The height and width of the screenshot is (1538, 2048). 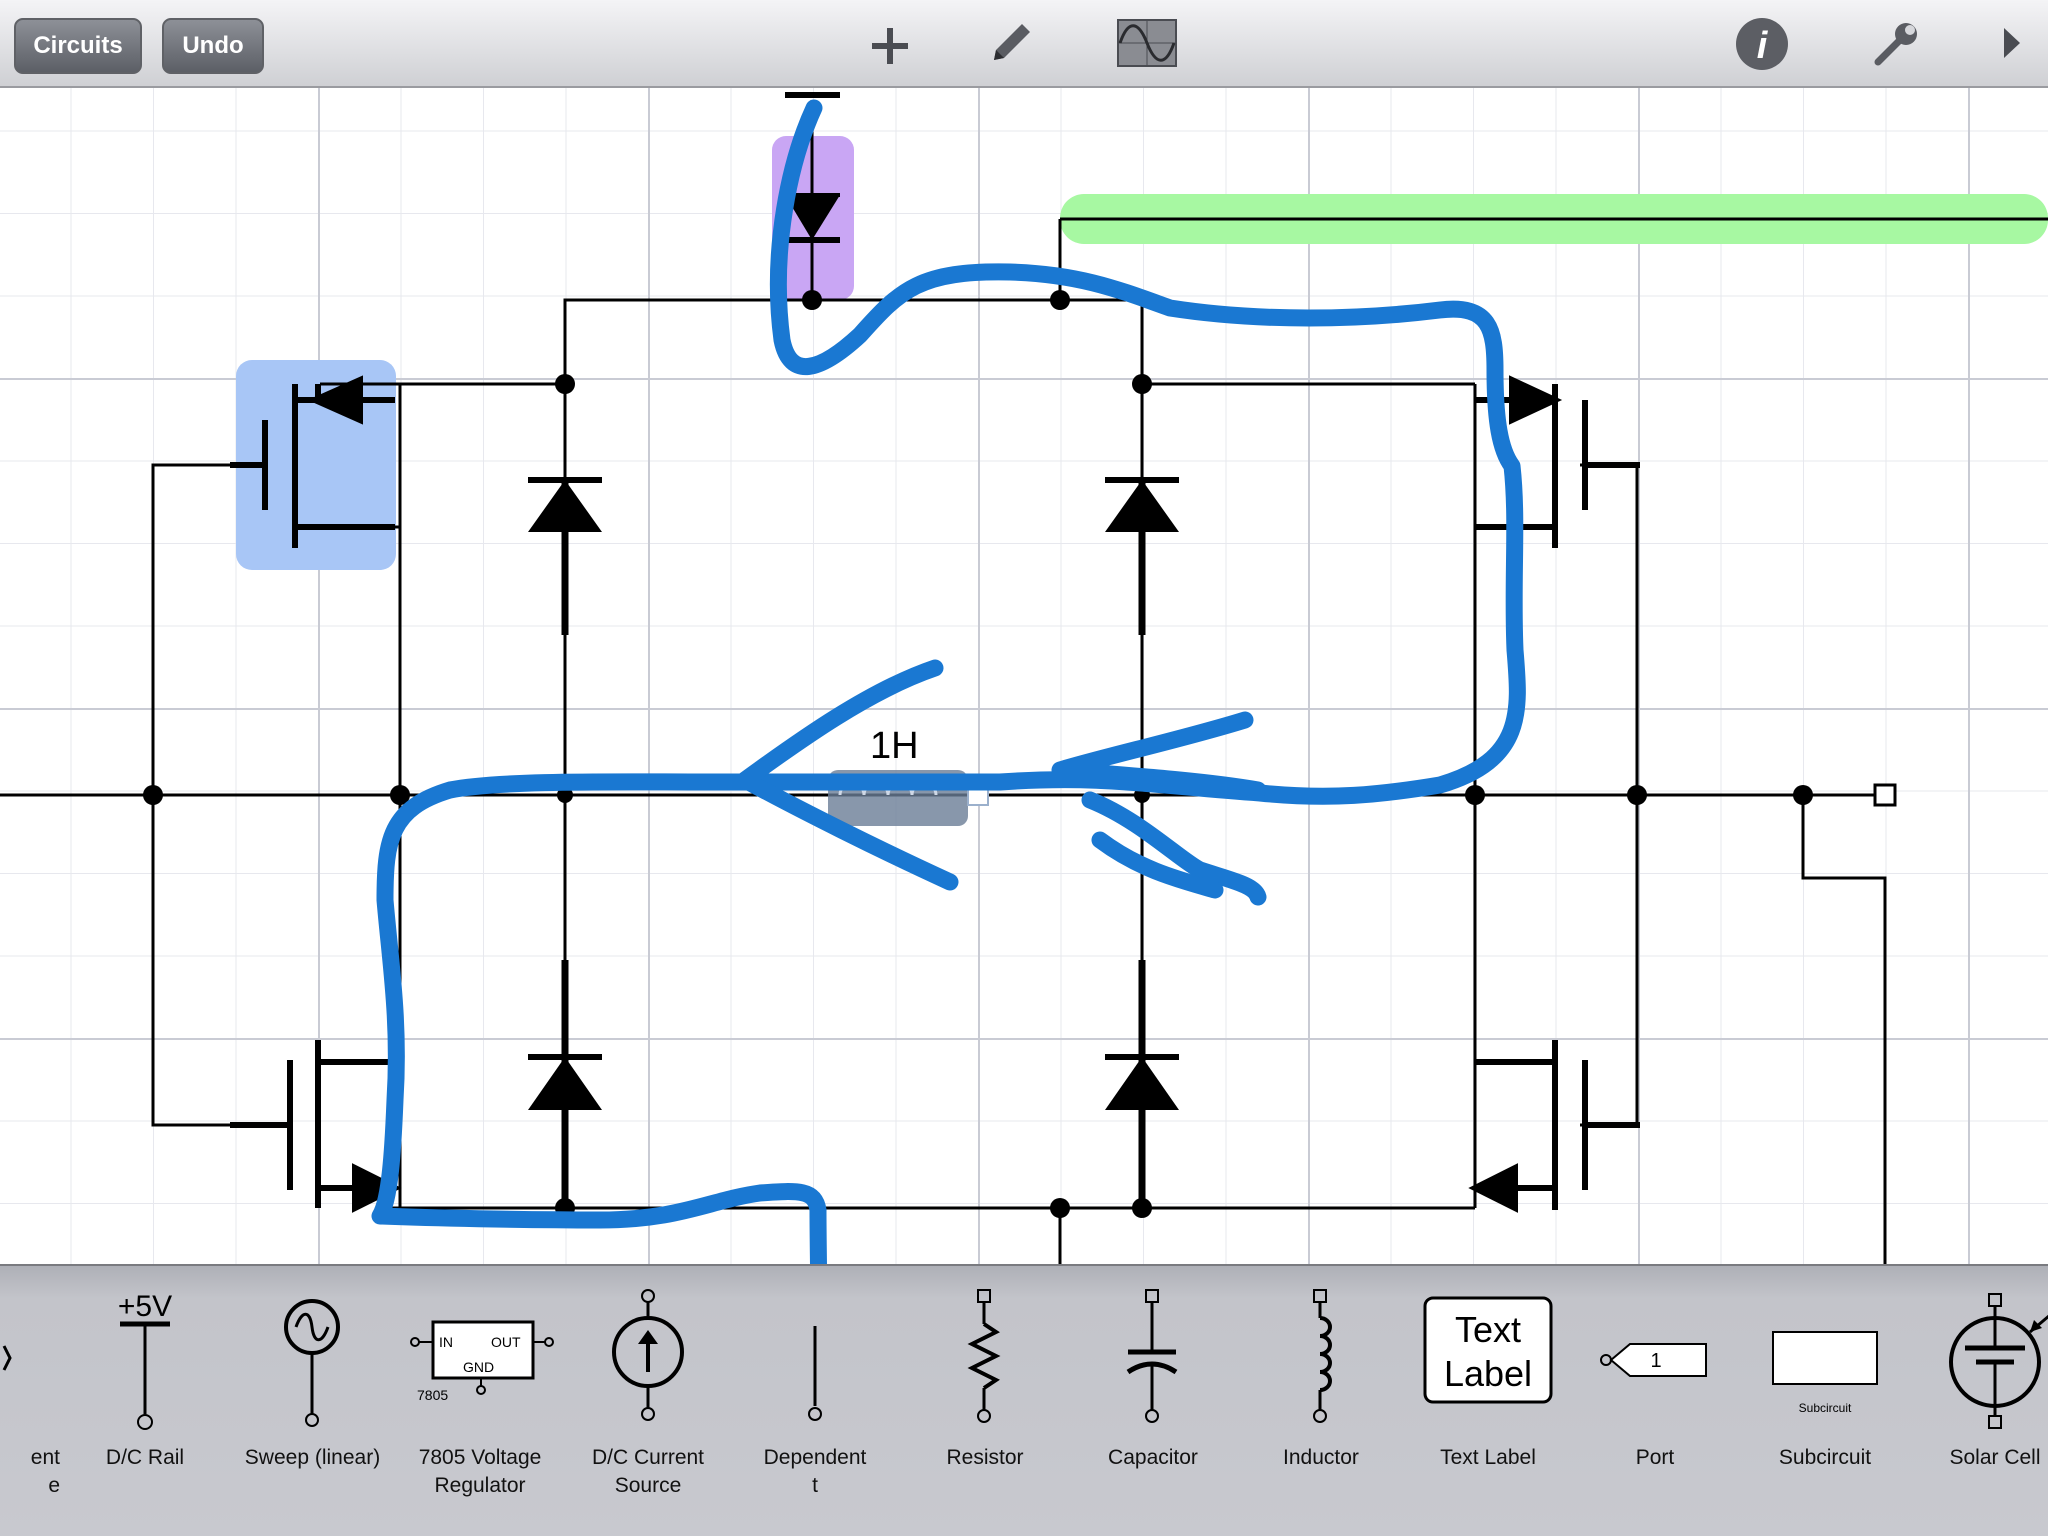 What do you see at coordinates (1488, 1373) in the screenshot?
I see `svg-text: Label` at bounding box center [1488, 1373].